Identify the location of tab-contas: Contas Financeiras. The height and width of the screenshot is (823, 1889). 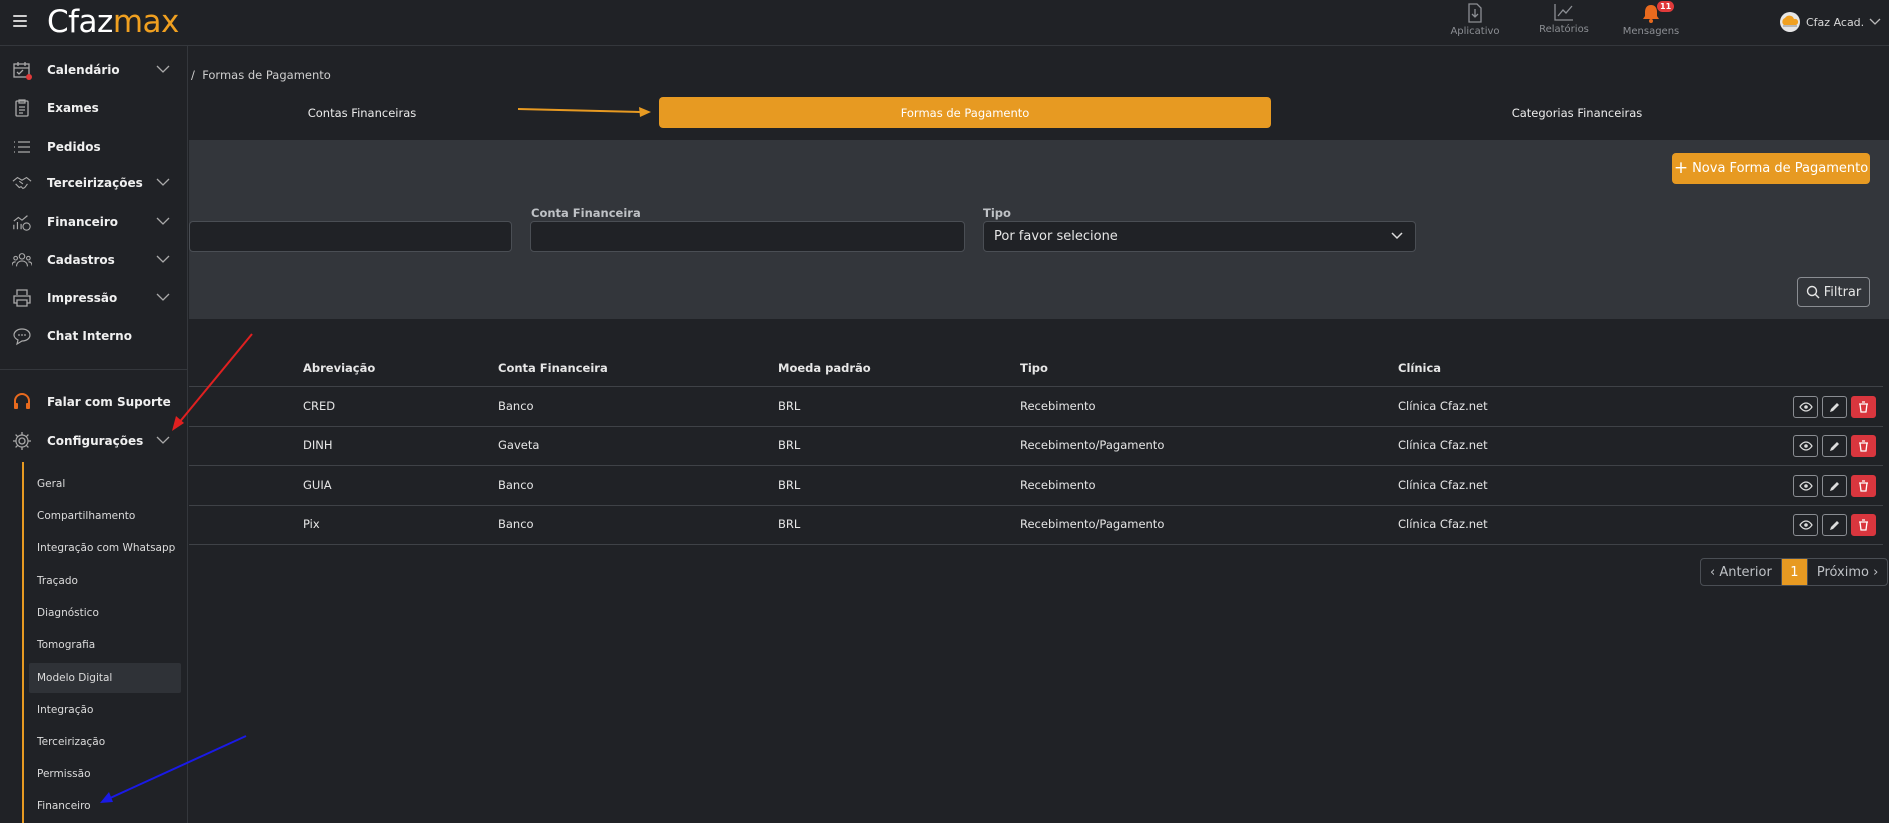
(362, 112).